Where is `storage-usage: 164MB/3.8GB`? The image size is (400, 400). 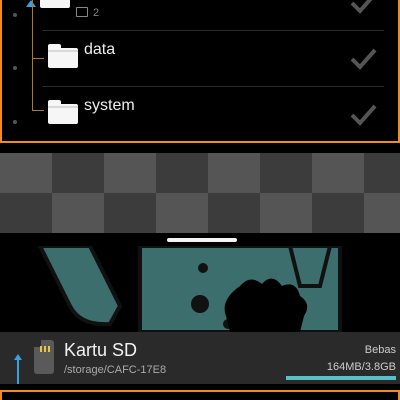 storage-usage: 164MB/3.8GB is located at coordinates (361, 367).